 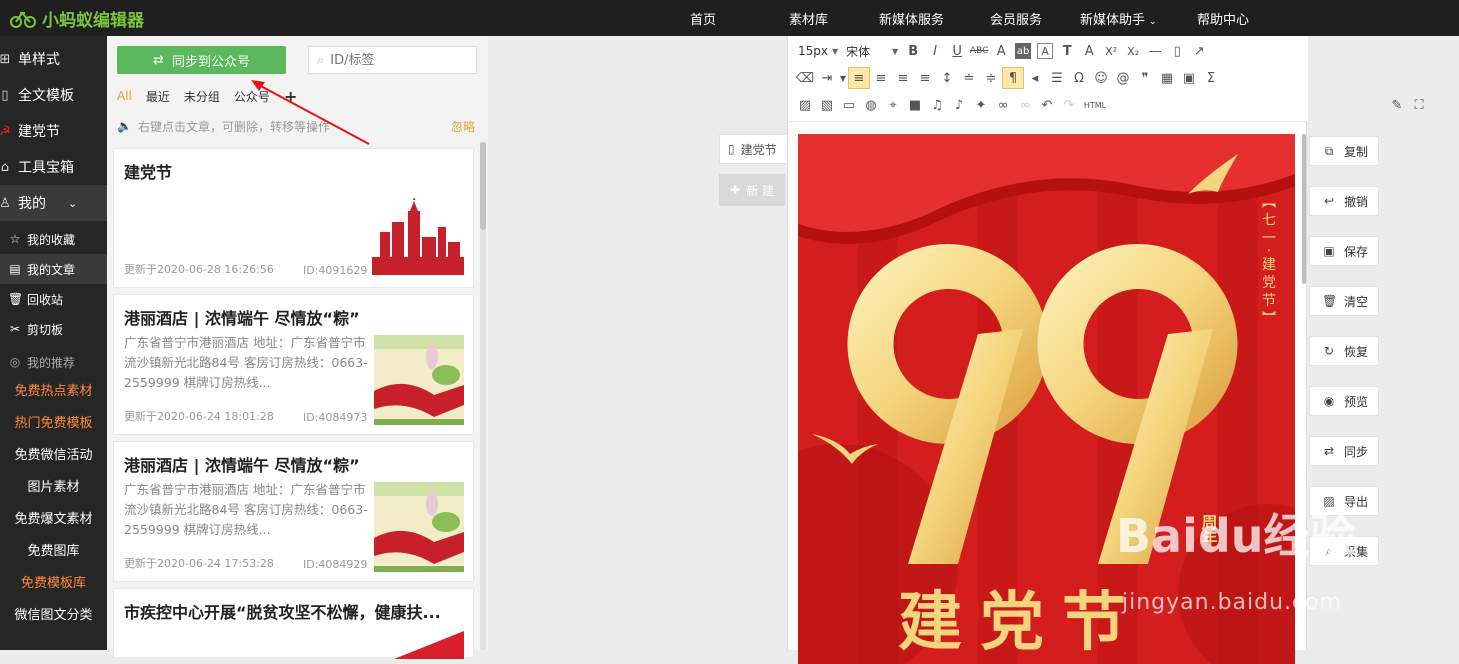 I want to click on promo-viral-material: 免费爆文素材, so click(x=53, y=520).